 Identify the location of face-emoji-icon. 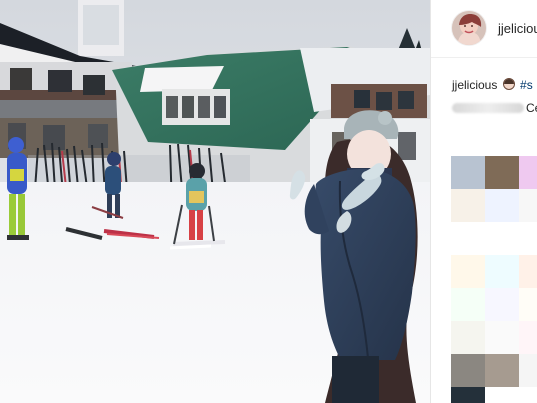
(508, 84).